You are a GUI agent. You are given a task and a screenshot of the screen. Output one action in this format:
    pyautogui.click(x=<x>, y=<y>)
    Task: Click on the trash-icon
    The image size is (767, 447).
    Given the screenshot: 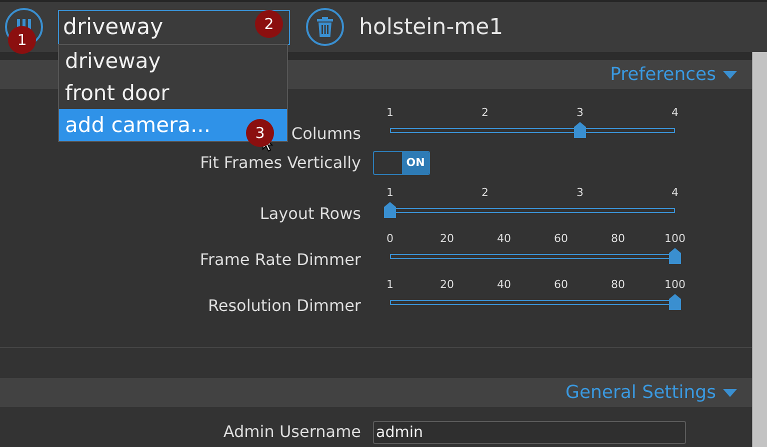 What is the action you would take?
    pyautogui.click(x=325, y=27)
    